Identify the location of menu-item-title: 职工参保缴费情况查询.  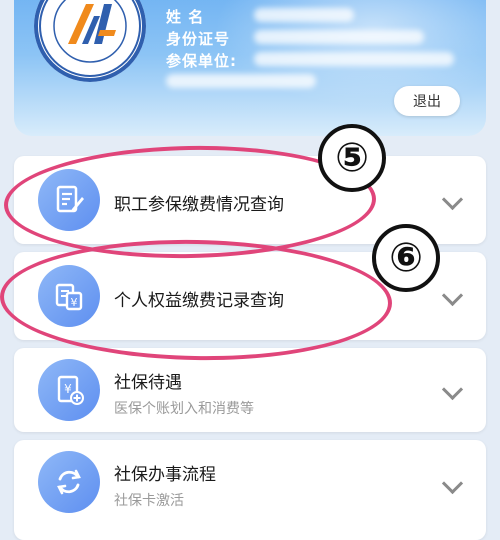
(199, 205).